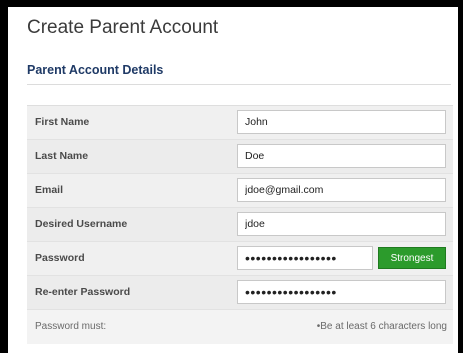 The height and width of the screenshot is (353, 463). I want to click on first-name-row: First Name, so click(240, 123).